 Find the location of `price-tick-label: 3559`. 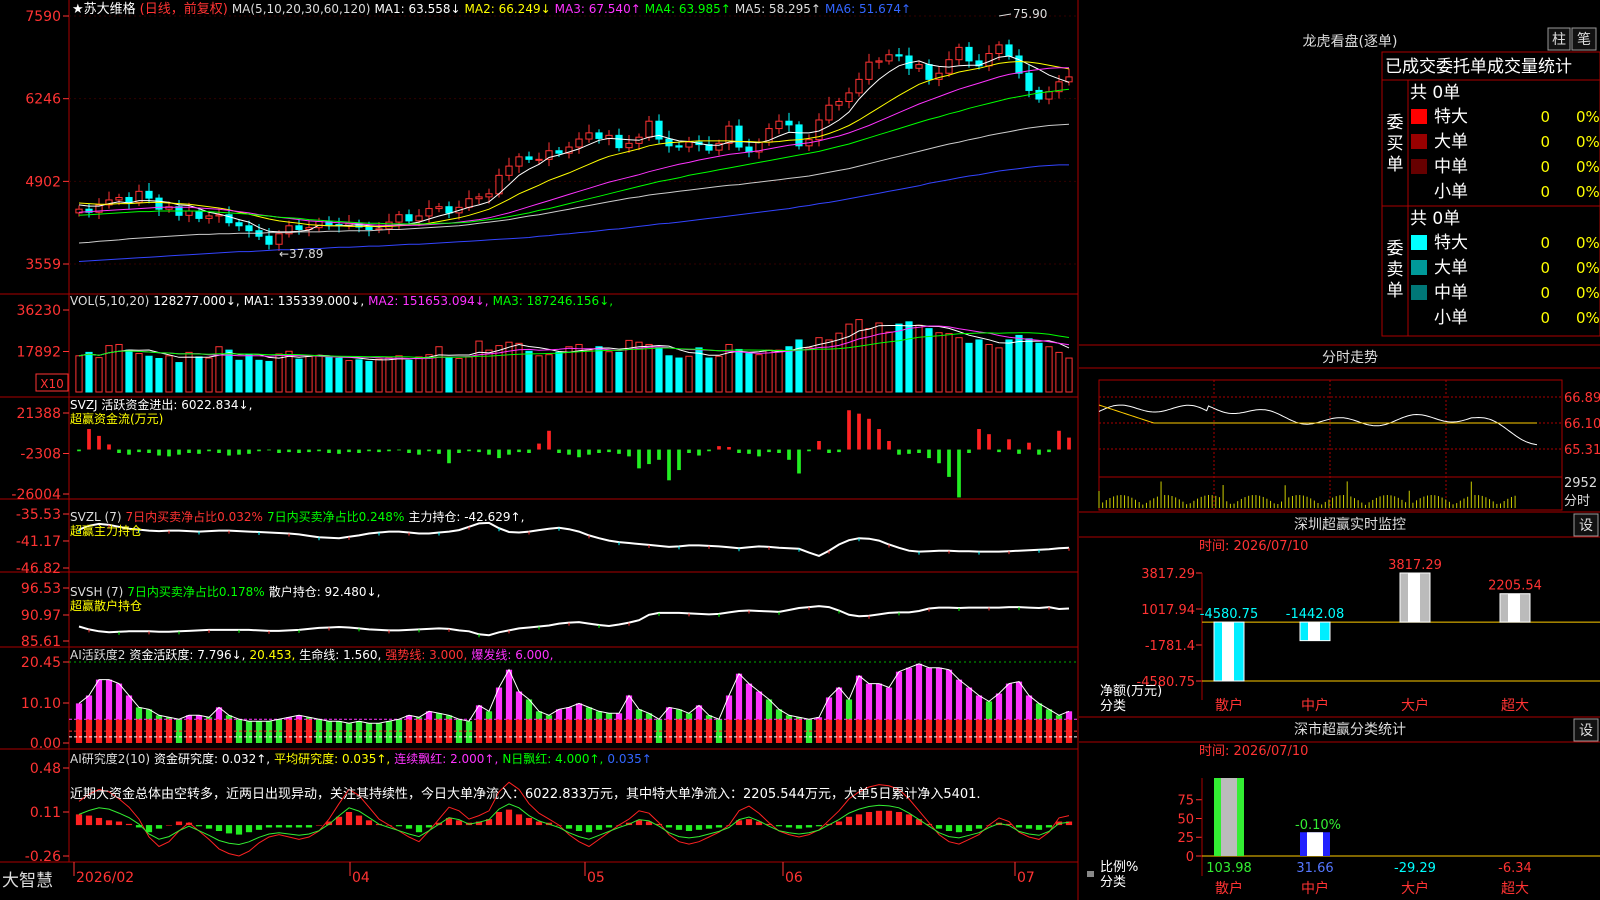

price-tick-label: 3559 is located at coordinates (43, 265).